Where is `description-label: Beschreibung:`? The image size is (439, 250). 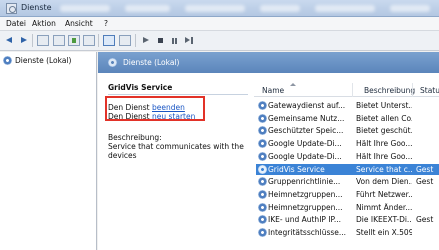 description-label: Beschreibung: is located at coordinates (135, 137).